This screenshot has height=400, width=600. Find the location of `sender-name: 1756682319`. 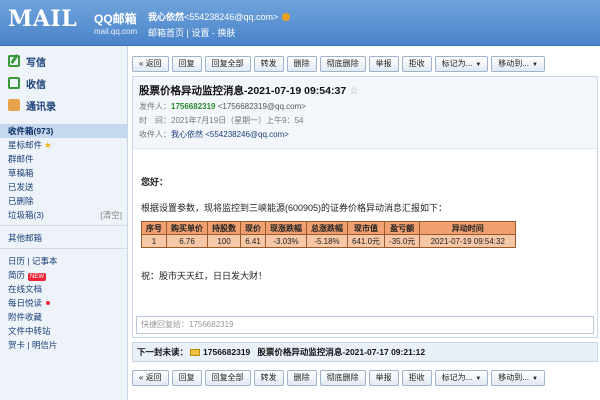

sender-name: 1756682319 is located at coordinates (193, 106).